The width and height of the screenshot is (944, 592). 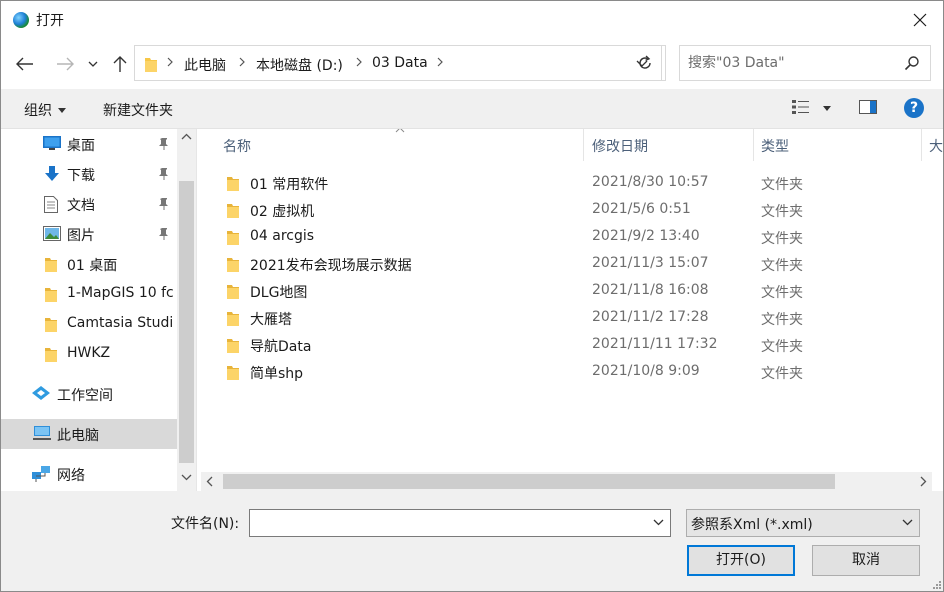 I want to click on address-bar: 此电脑 本地磁盘 (D:) 03 Data, so click(x=398, y=63).